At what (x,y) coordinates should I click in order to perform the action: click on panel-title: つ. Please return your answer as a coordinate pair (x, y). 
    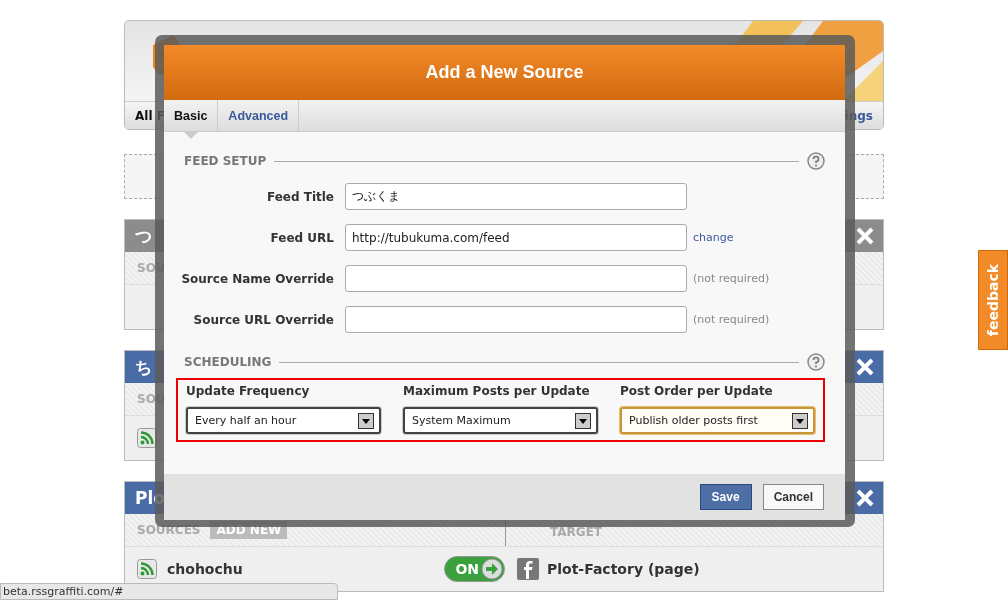
    Looking at the image, I should click on (143, 236).